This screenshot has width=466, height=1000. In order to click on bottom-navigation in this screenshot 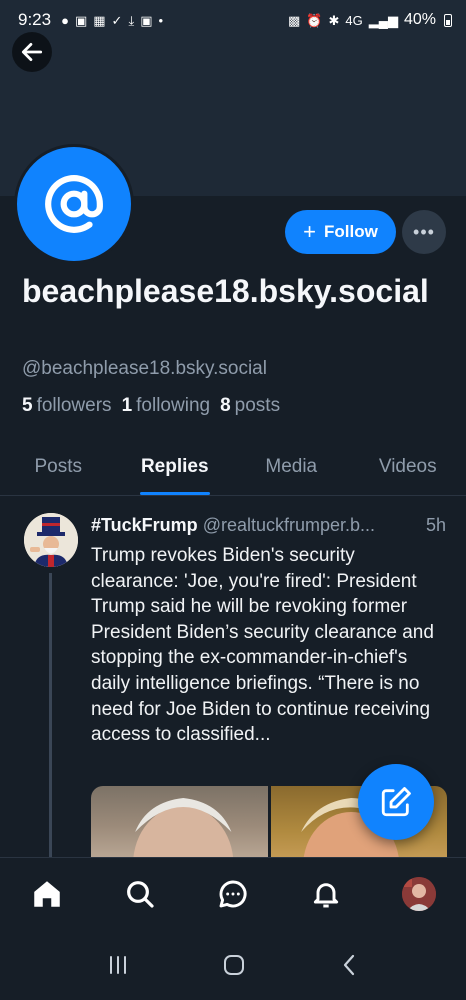, I will do `click(233, 893)`.